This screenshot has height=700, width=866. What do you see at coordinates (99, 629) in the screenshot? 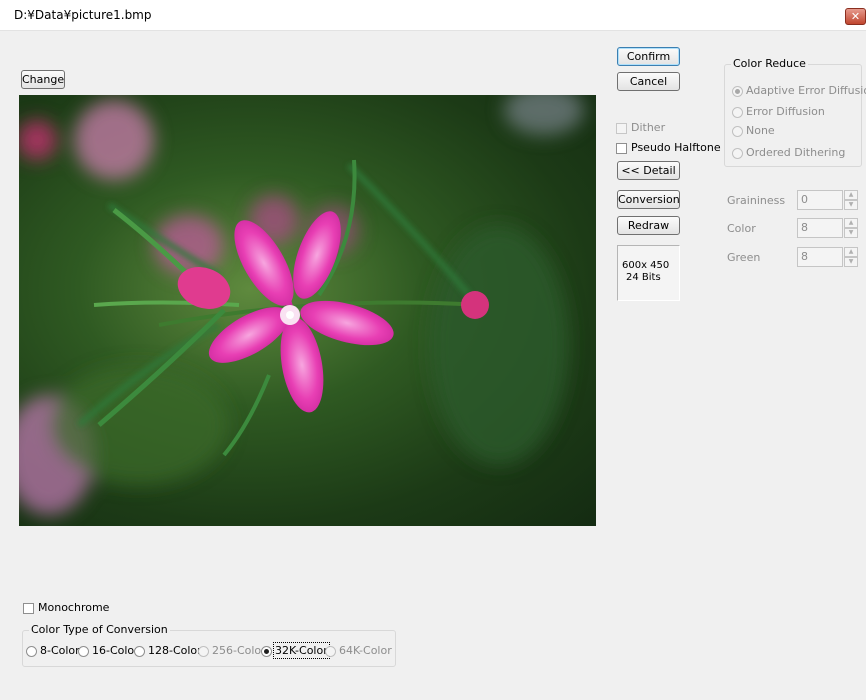
I see `color-type-title: Color Type of Conversion` at bounding box center [99, 629].